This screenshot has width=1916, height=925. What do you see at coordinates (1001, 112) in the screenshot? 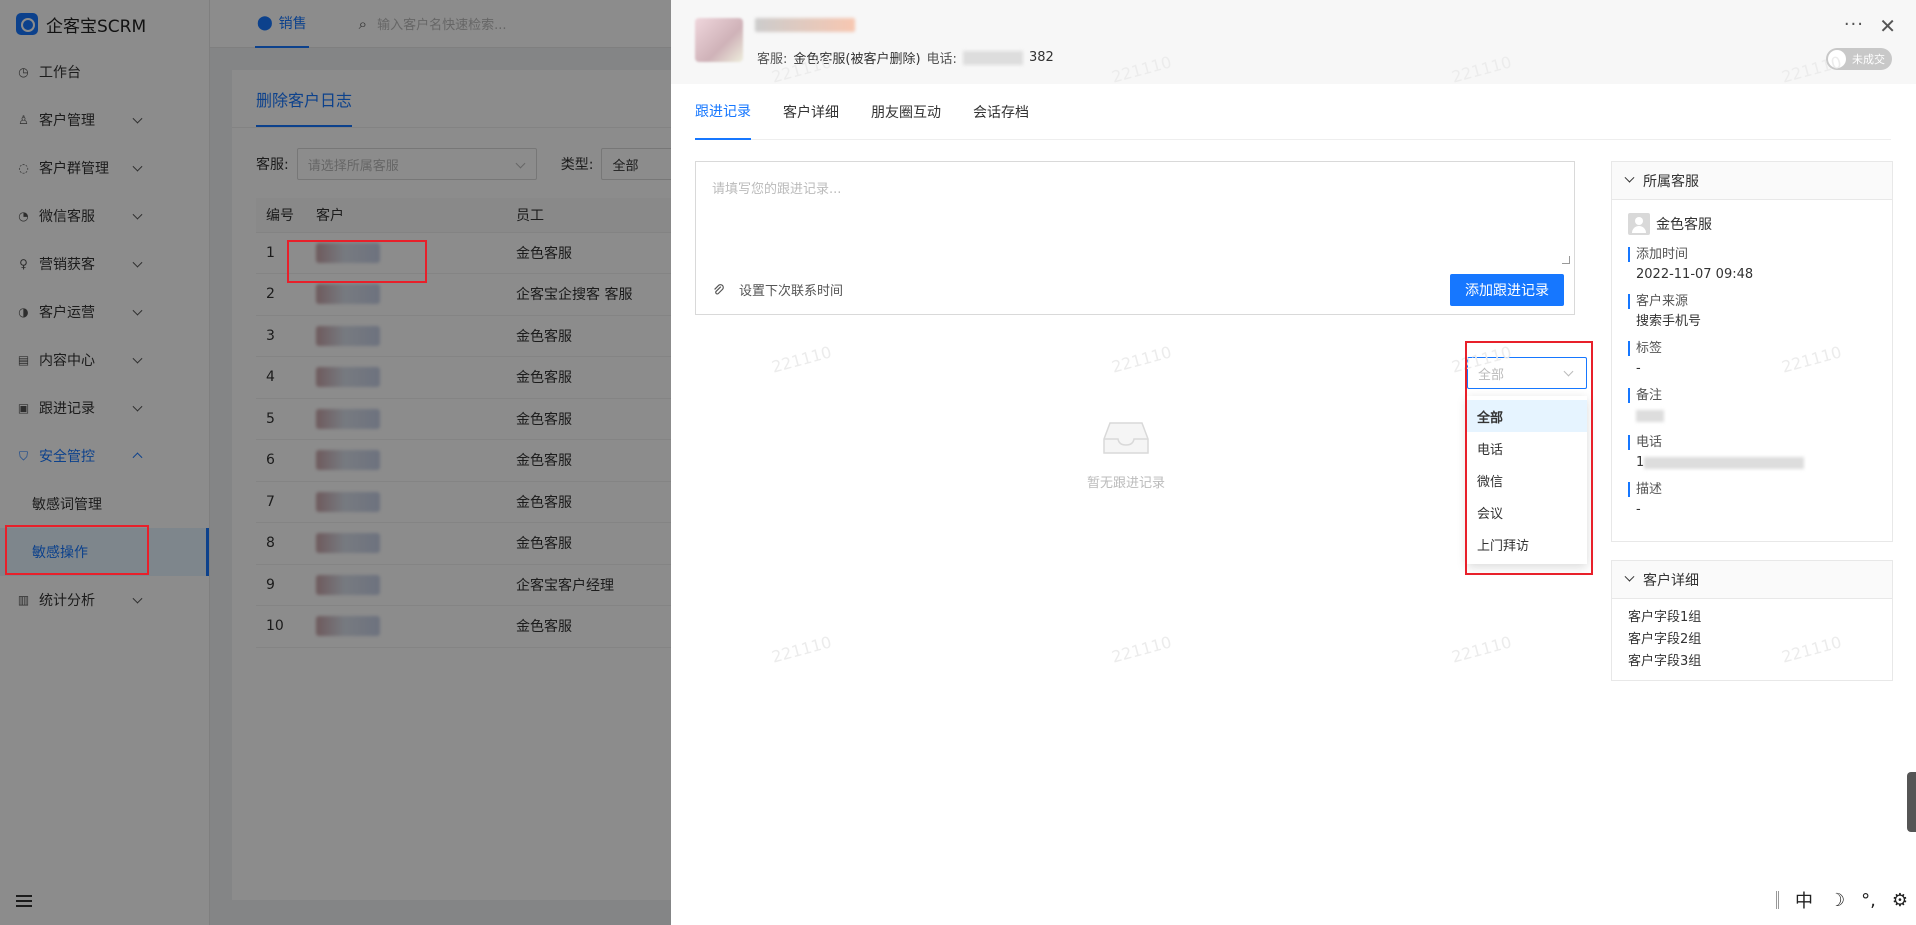
I see `tab-chat-archive: 会话存档` at bounding box center [1001, 112].